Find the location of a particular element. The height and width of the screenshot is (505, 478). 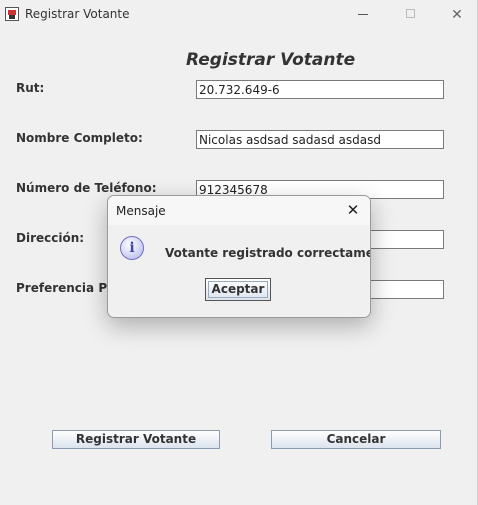

title-bar: Registrar Votante ✕ is located at coordinates (238, 15).